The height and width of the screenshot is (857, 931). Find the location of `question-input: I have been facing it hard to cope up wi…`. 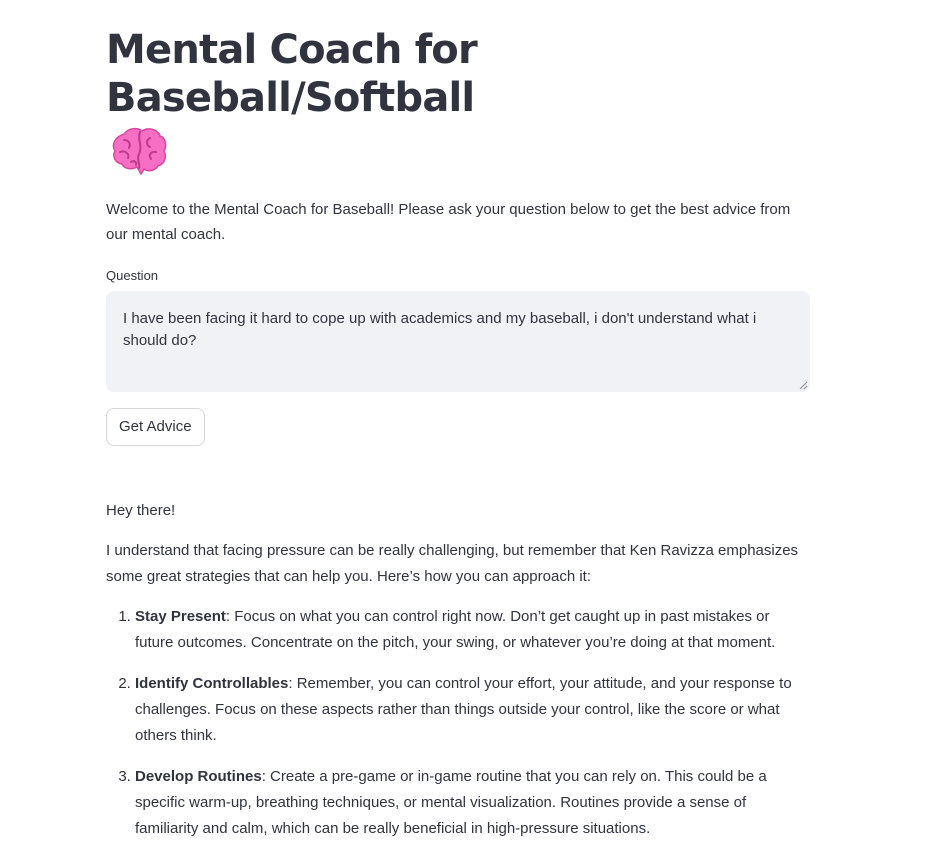

question-input: I have been facing it hard to cope up wi… is located at coordinates (458, 341).